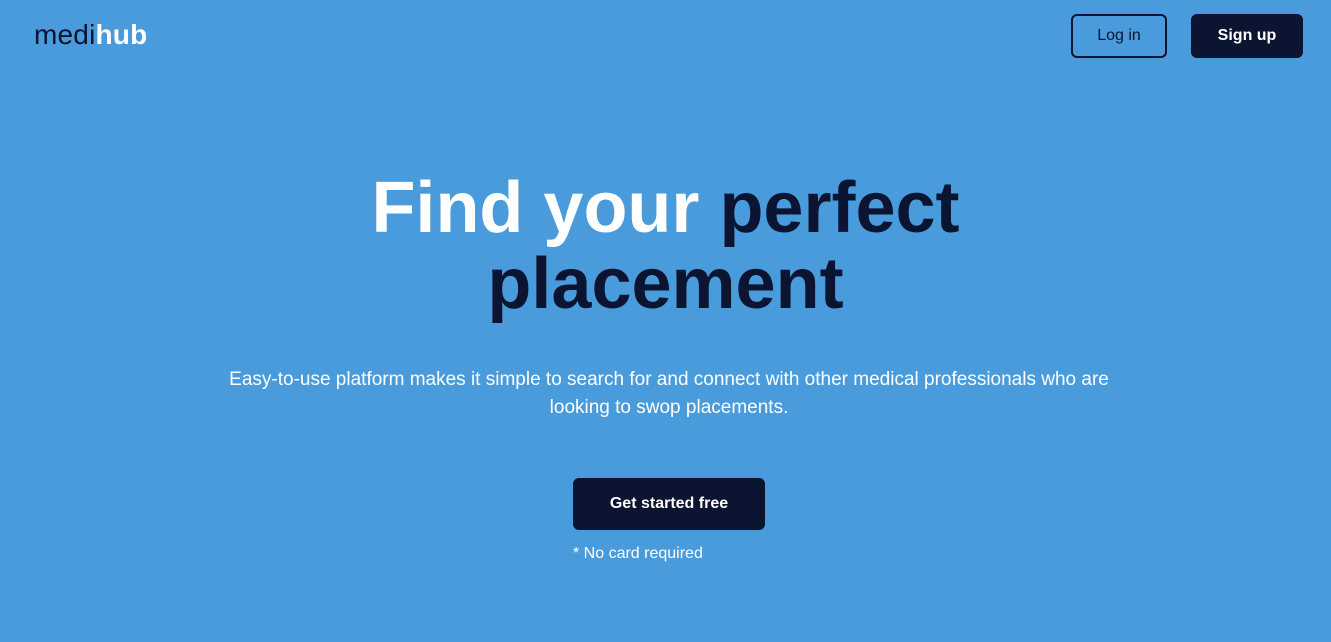  I want to click on header-actions: Log in Sign up, so click(1187, 36).